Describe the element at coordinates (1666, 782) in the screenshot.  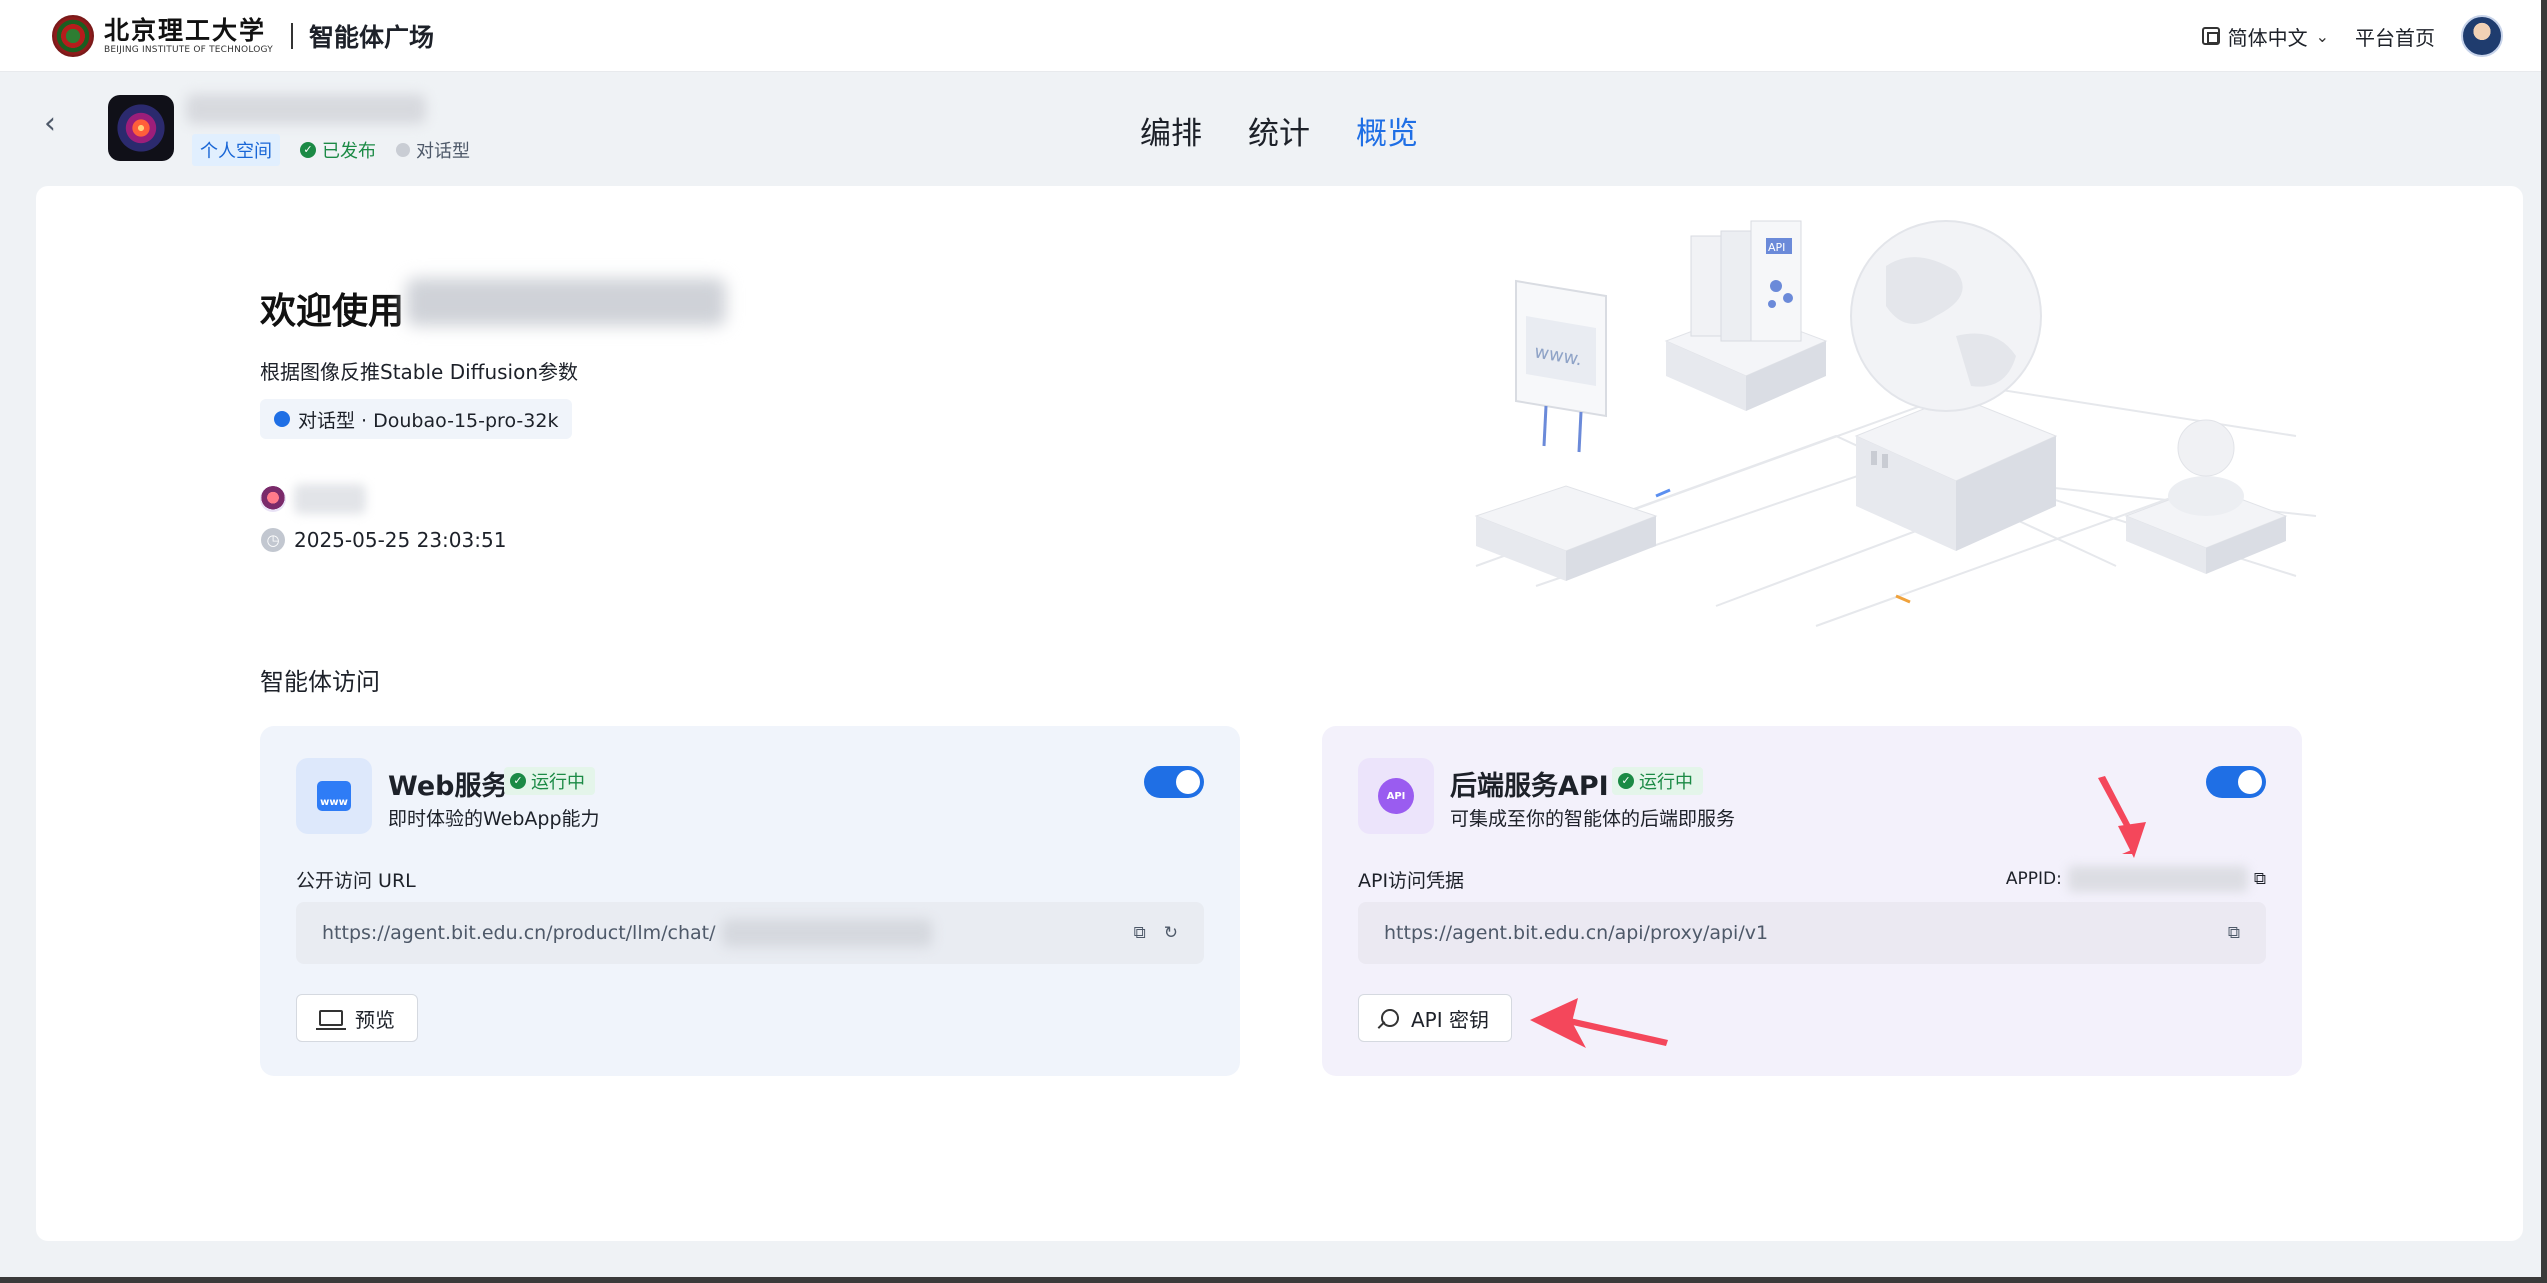
I see `api-status-label: 运行中` at that location.